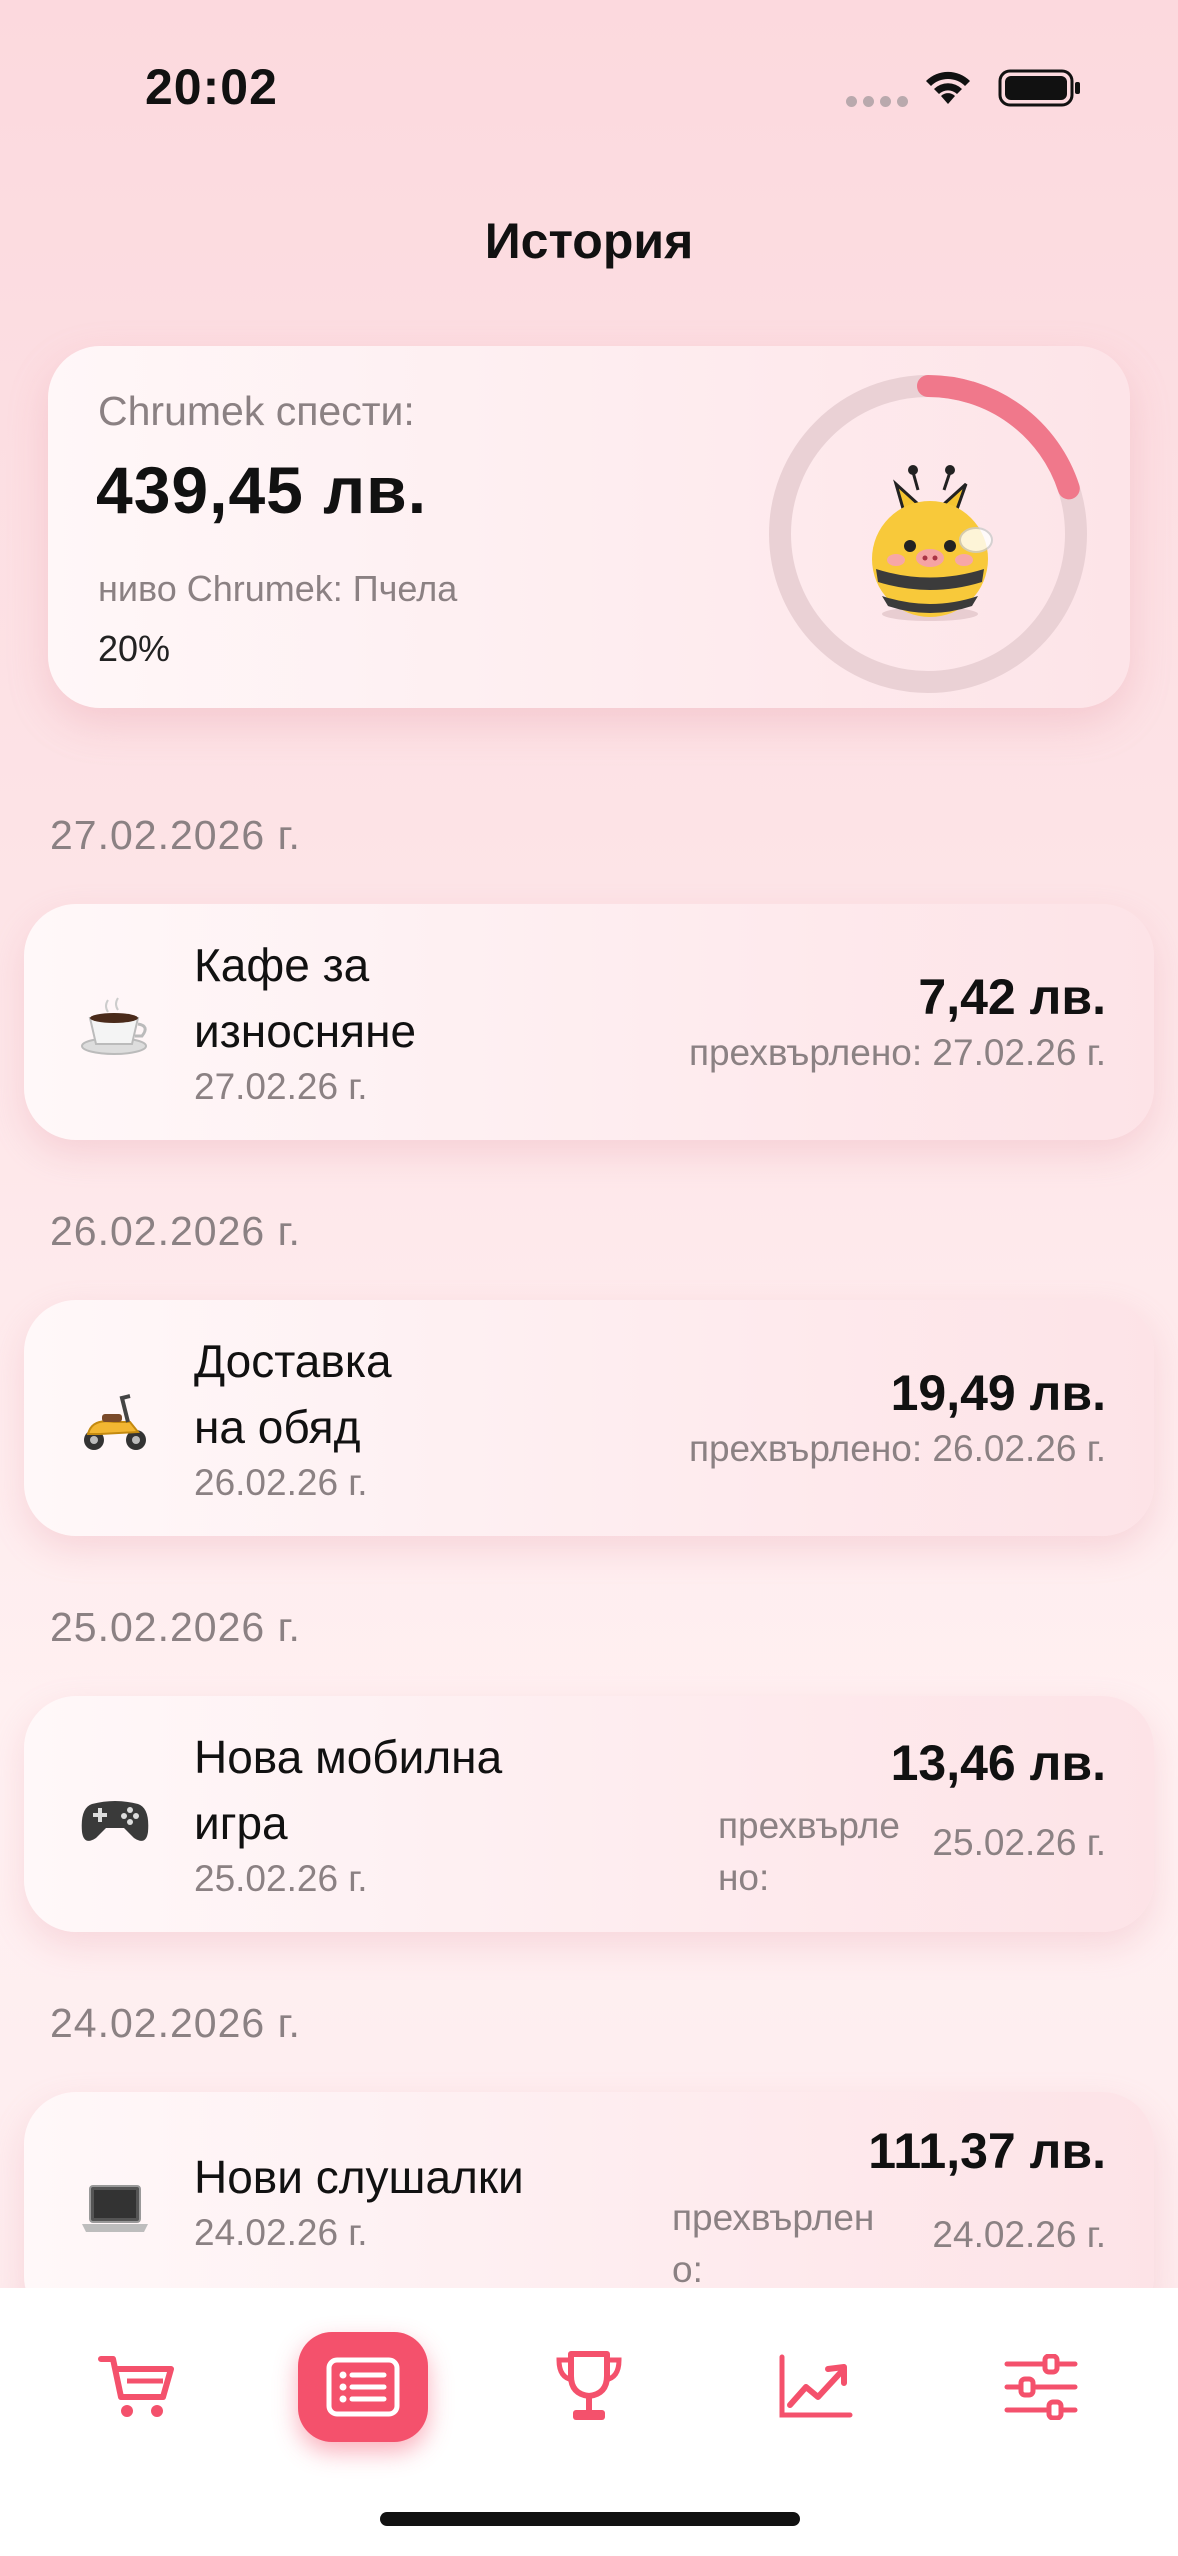 The width and height of the screenshot is (1178, 2556). Describe the element at coordinates (348, 1790) in the screenshot. I see `transaction-title: Нова мобилна игра` at that location.